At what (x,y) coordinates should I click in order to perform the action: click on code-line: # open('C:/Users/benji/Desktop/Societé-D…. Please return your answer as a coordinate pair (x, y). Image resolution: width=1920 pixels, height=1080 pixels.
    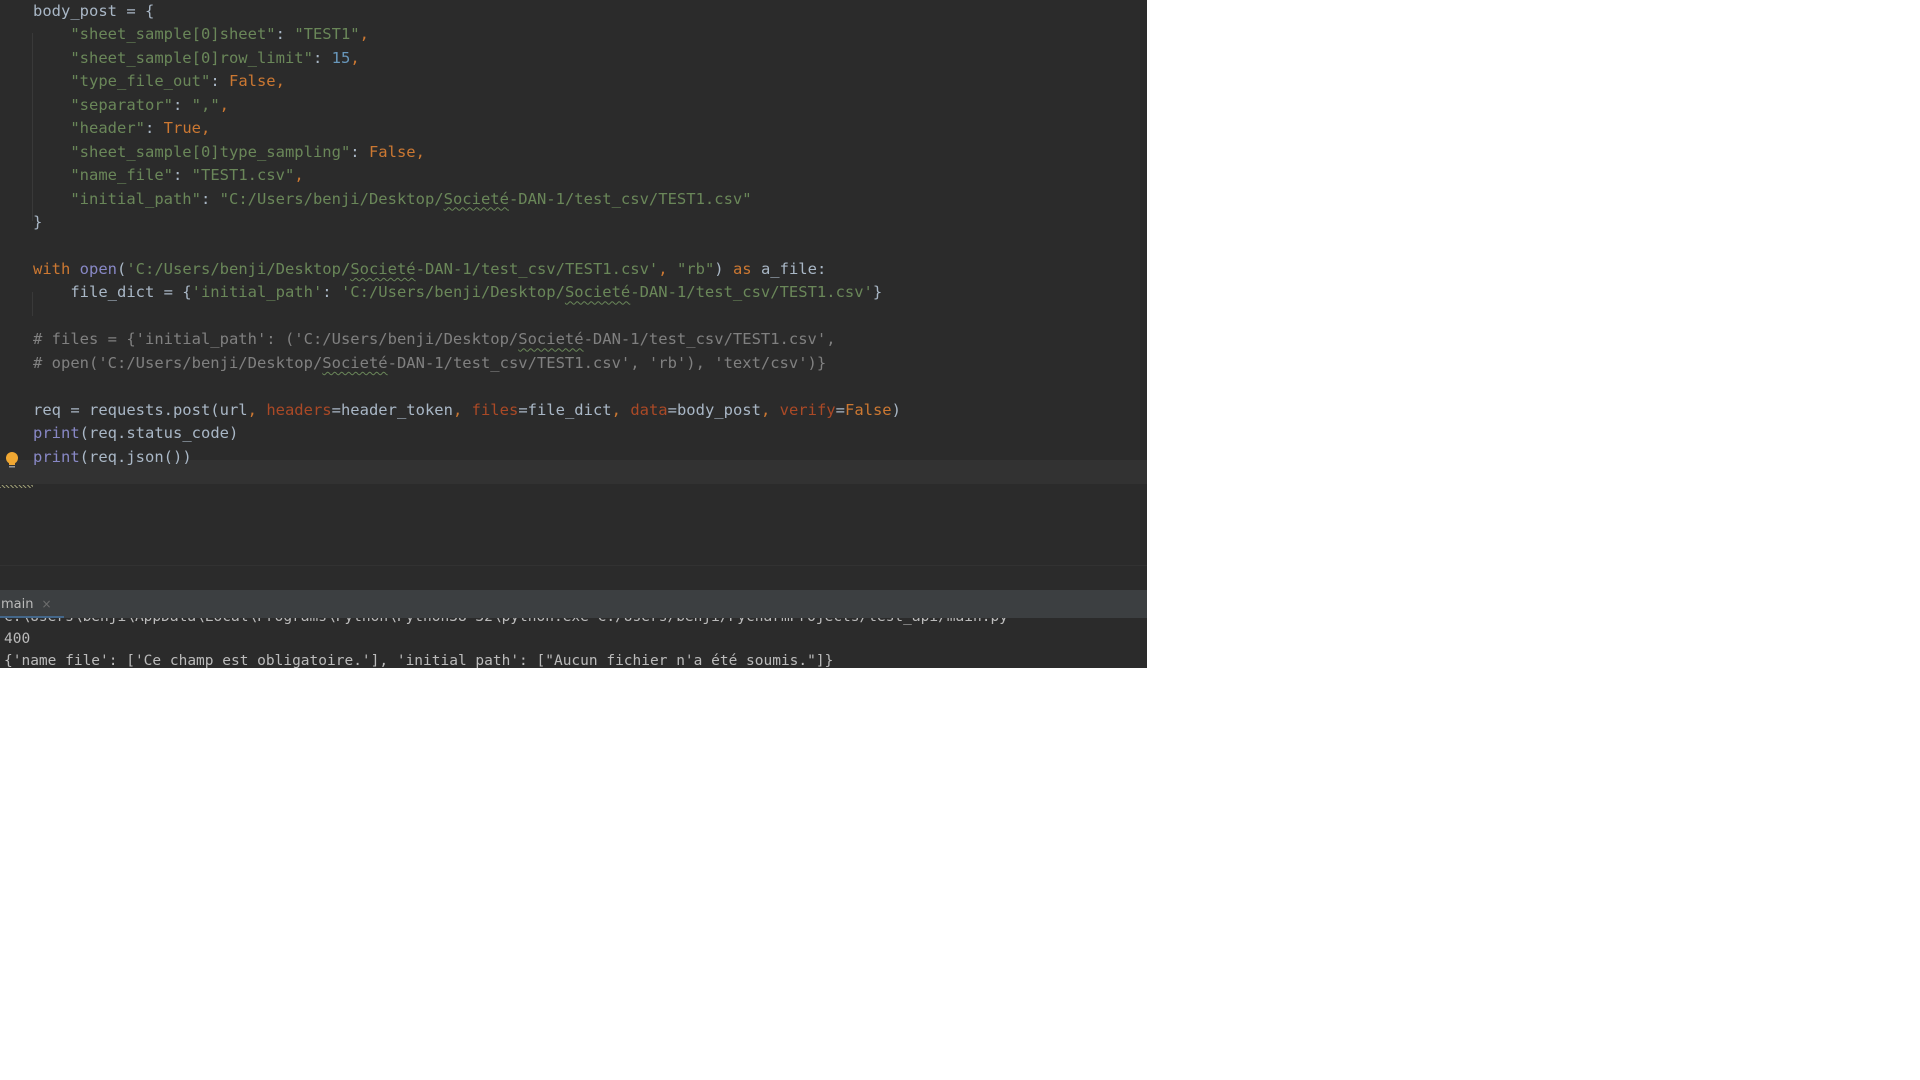
    Looking at the image, I should click on (429, 364).